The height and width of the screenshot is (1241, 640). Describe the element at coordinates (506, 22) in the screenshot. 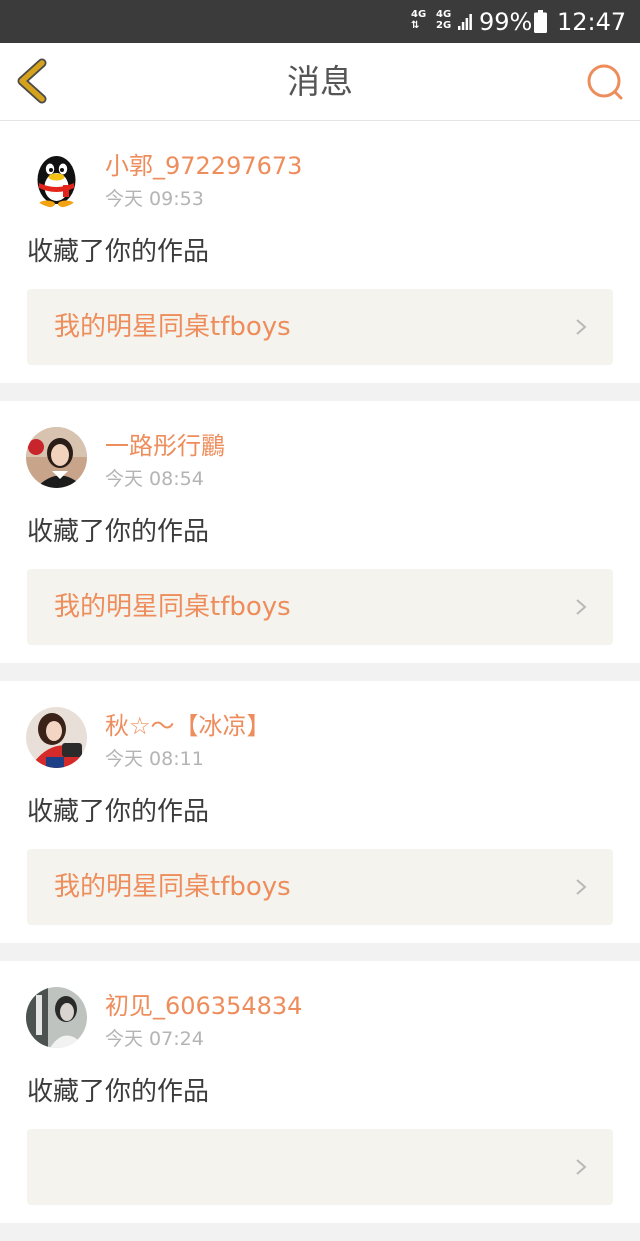

I see `battery-percent: 99%` at that location.